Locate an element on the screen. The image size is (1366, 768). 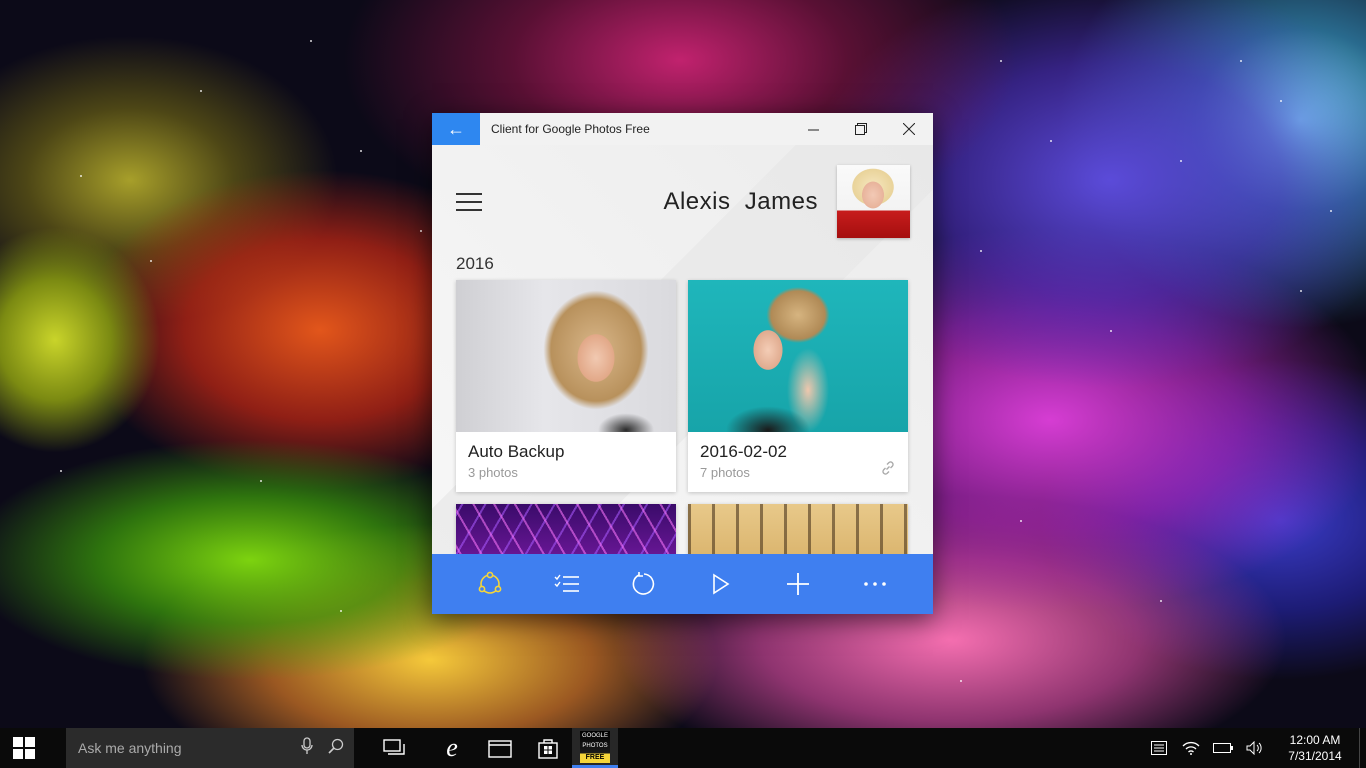
google-photos-app-button: GOOGLE PHOTOS FREE is located at coordinates (595, 748).